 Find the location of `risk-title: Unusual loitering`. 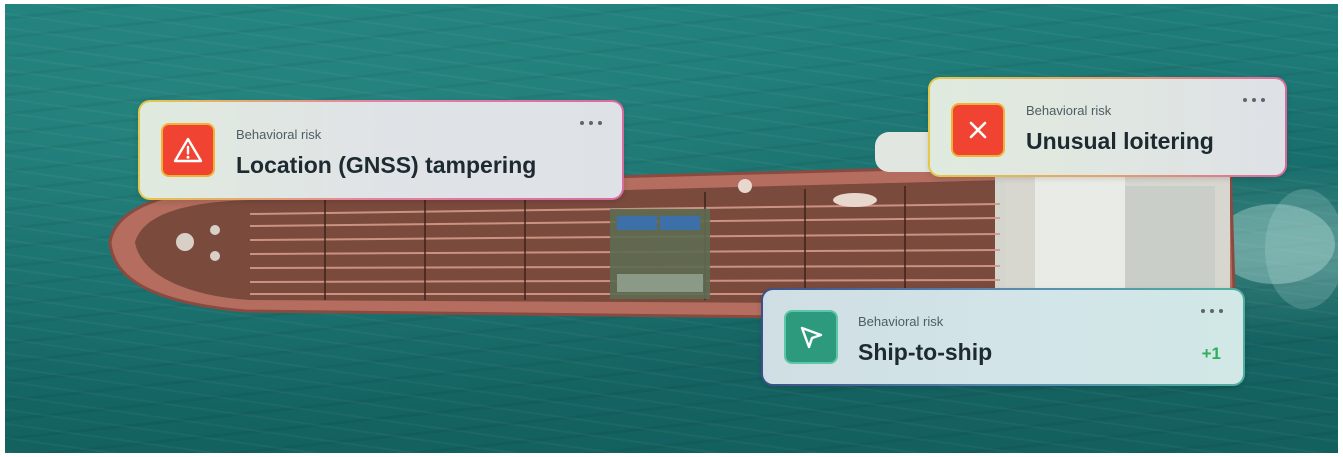

risk-title: Unusual loitering is located at coordinates (1120, 141).